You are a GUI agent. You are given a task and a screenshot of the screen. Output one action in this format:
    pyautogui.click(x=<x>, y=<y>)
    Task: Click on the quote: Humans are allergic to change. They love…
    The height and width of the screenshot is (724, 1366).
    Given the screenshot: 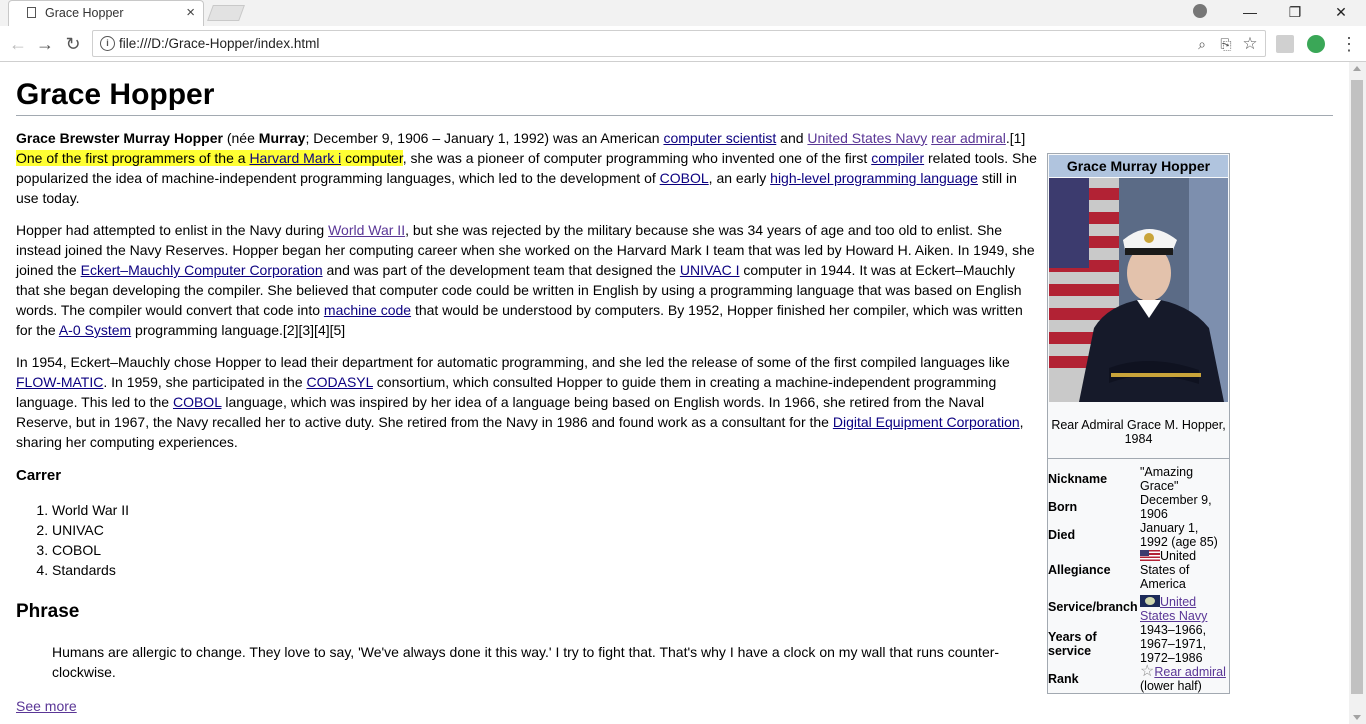 What is the action you would take?
    pyautogui.click(x=526, y=662)
    